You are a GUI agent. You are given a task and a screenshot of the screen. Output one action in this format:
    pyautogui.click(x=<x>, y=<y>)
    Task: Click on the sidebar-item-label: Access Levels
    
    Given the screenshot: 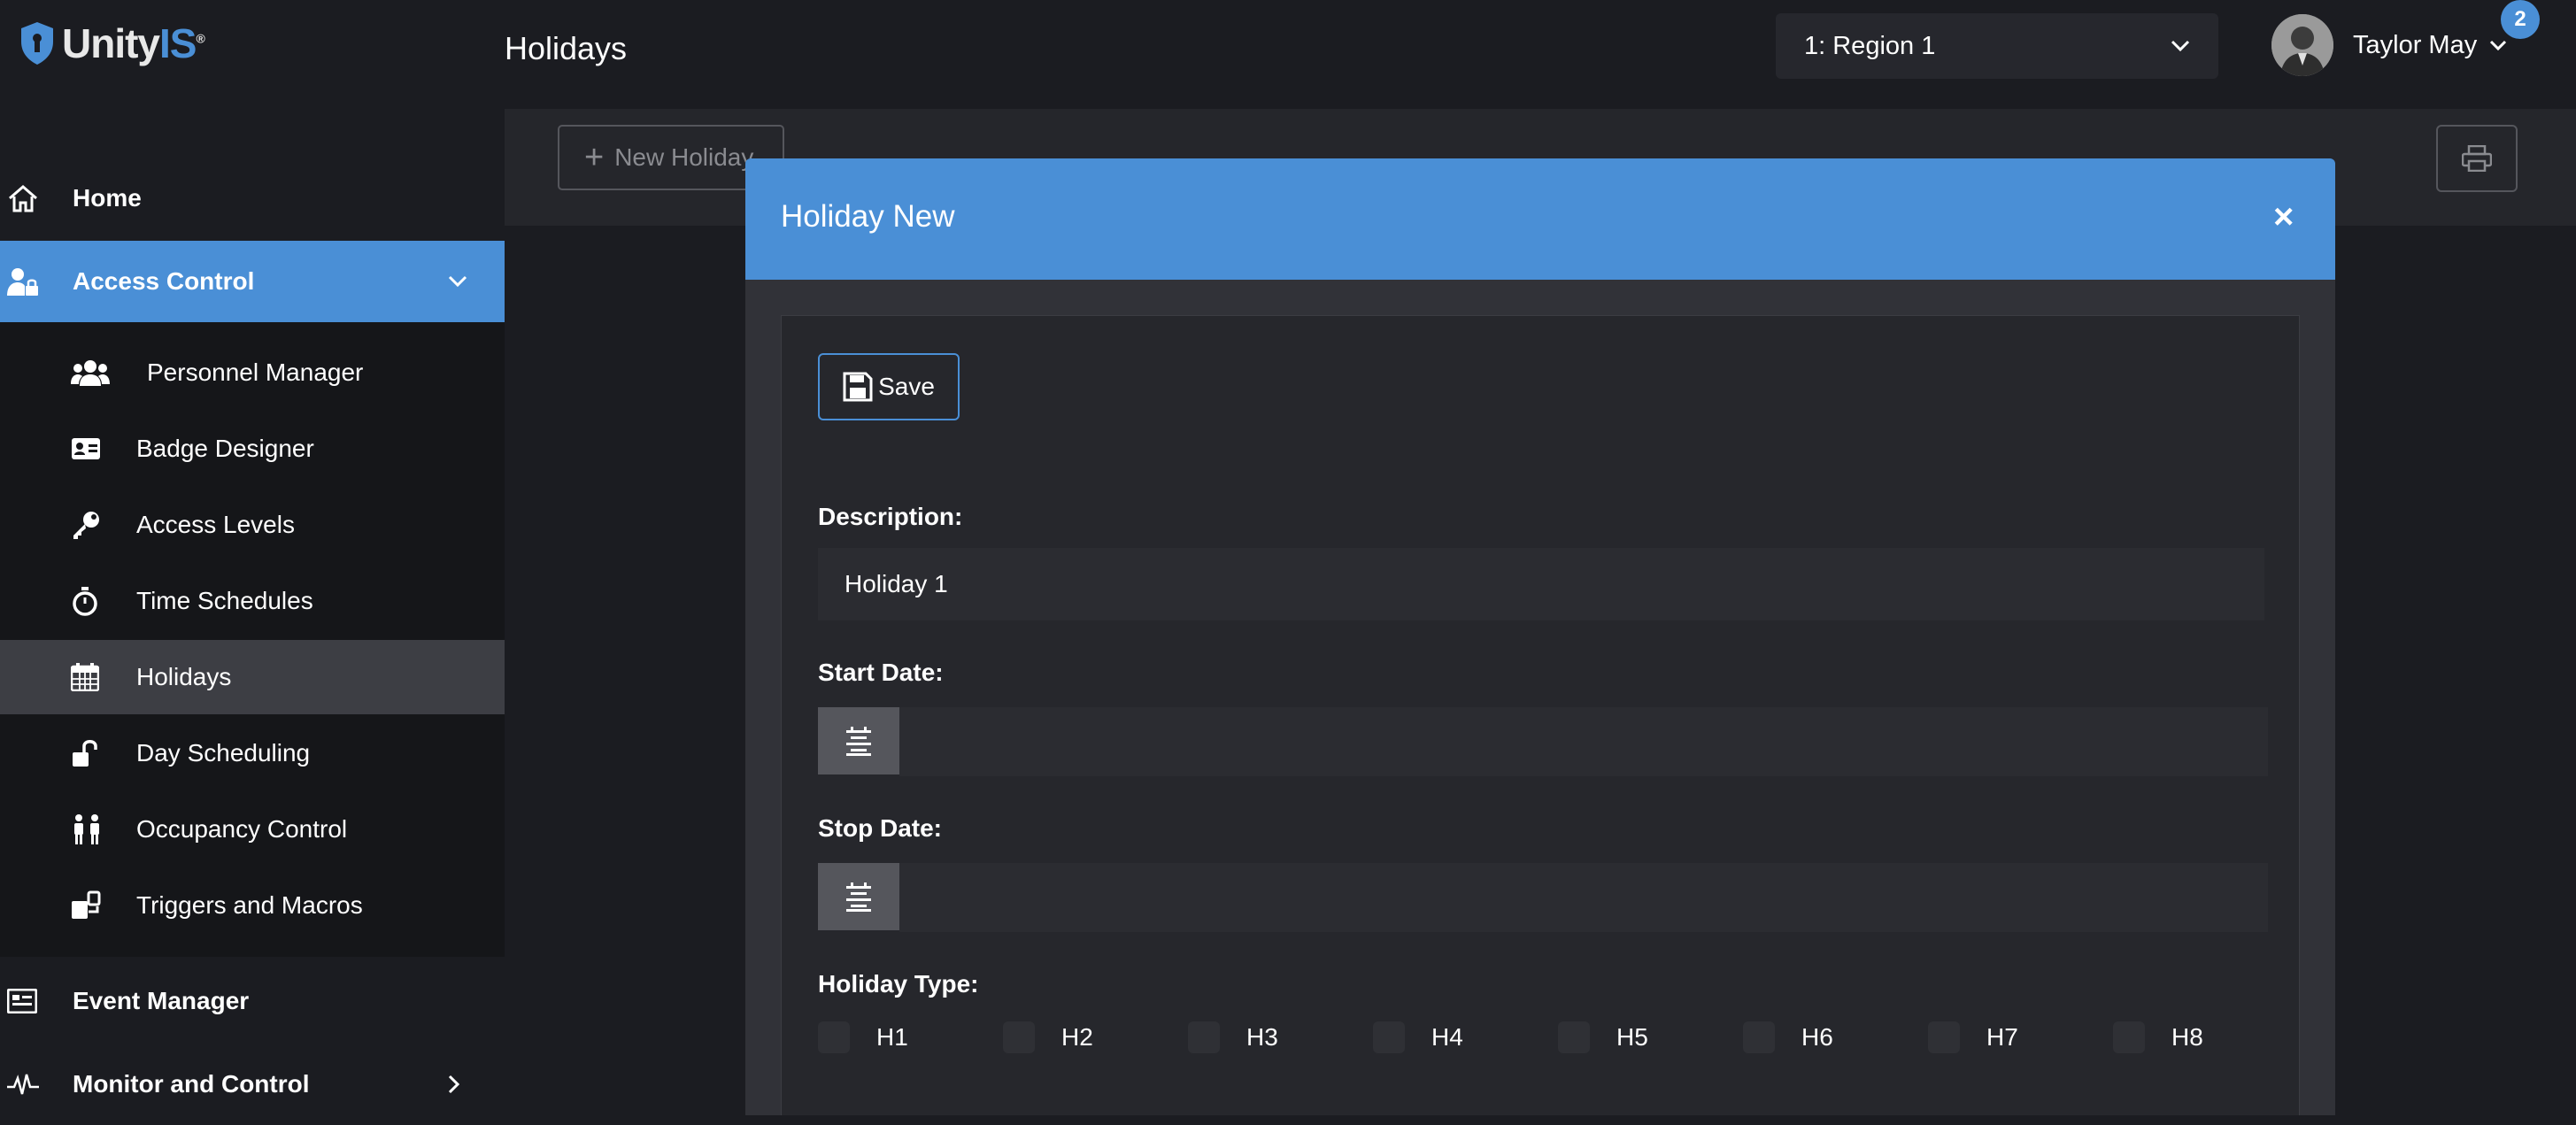 What is the action you would take?
    pyautogui.click(x=215, y=524)
    